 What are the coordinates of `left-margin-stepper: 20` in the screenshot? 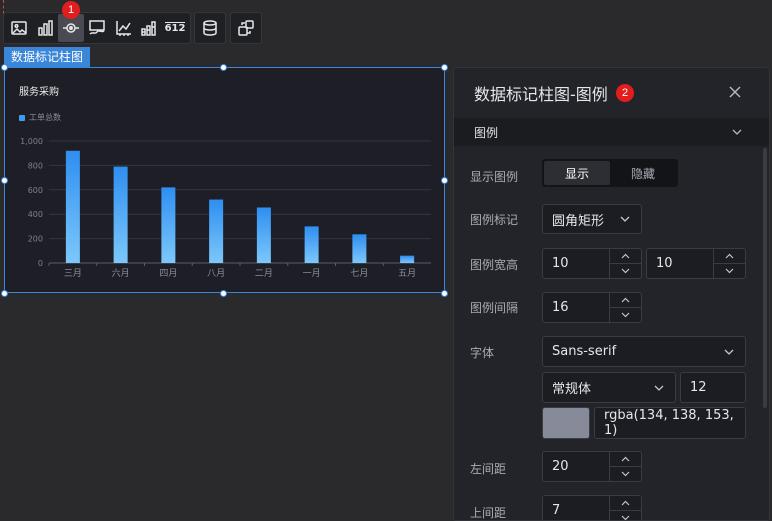 It's located at (592, 466).